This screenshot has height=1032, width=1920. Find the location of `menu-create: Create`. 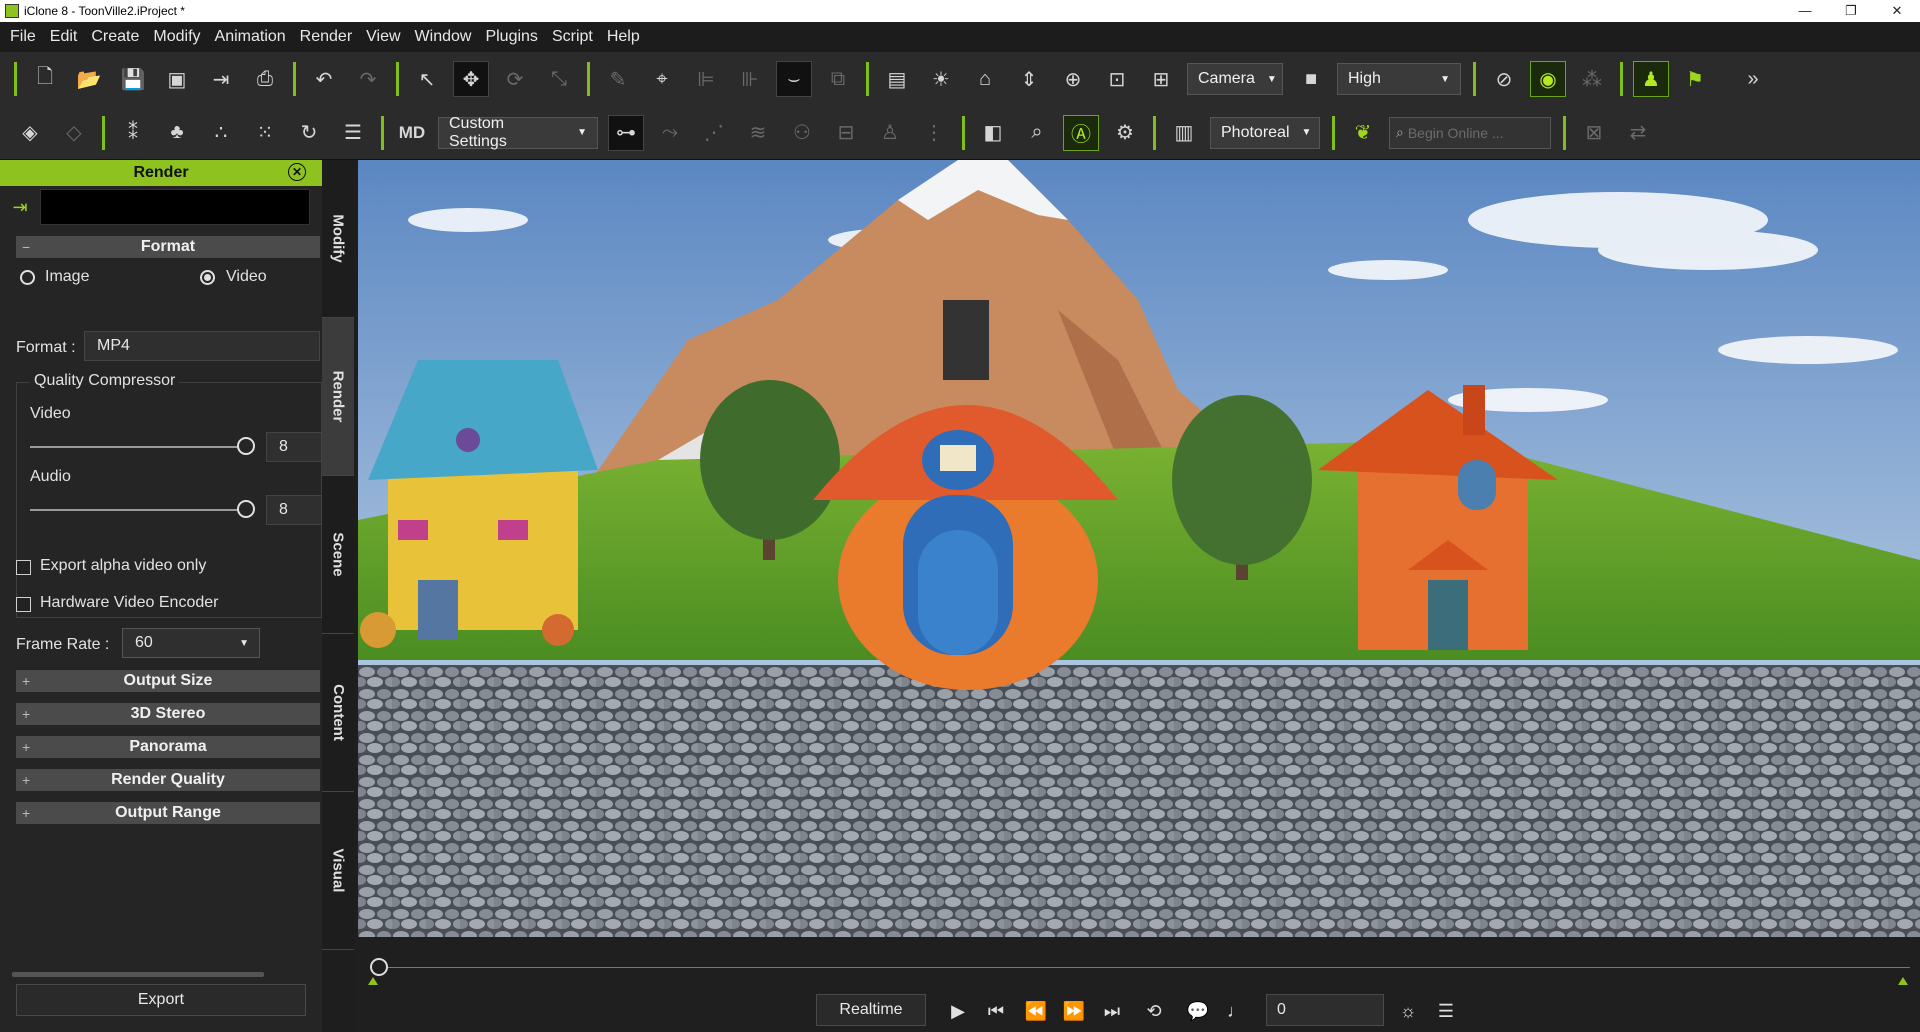

menu-create: Create is located at coordinates (120, 37).